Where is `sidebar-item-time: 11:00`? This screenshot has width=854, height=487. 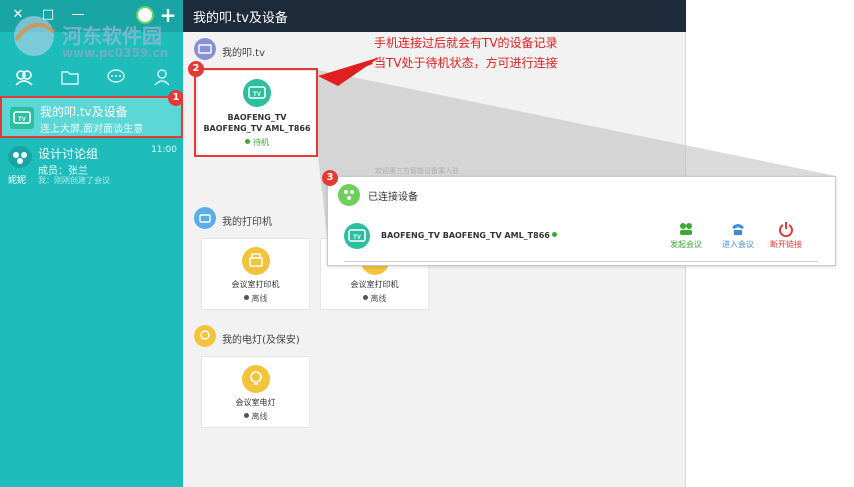 sidebar-item-time: 11:00 is located at coordinates (164, 150).